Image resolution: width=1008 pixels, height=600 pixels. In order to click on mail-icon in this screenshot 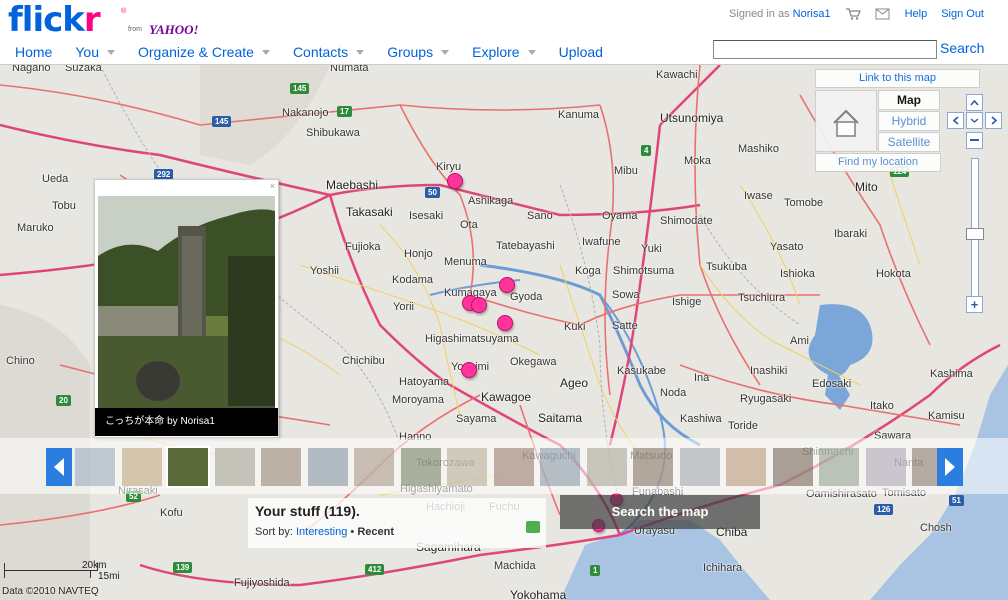, I will do `click(883, 14)`.